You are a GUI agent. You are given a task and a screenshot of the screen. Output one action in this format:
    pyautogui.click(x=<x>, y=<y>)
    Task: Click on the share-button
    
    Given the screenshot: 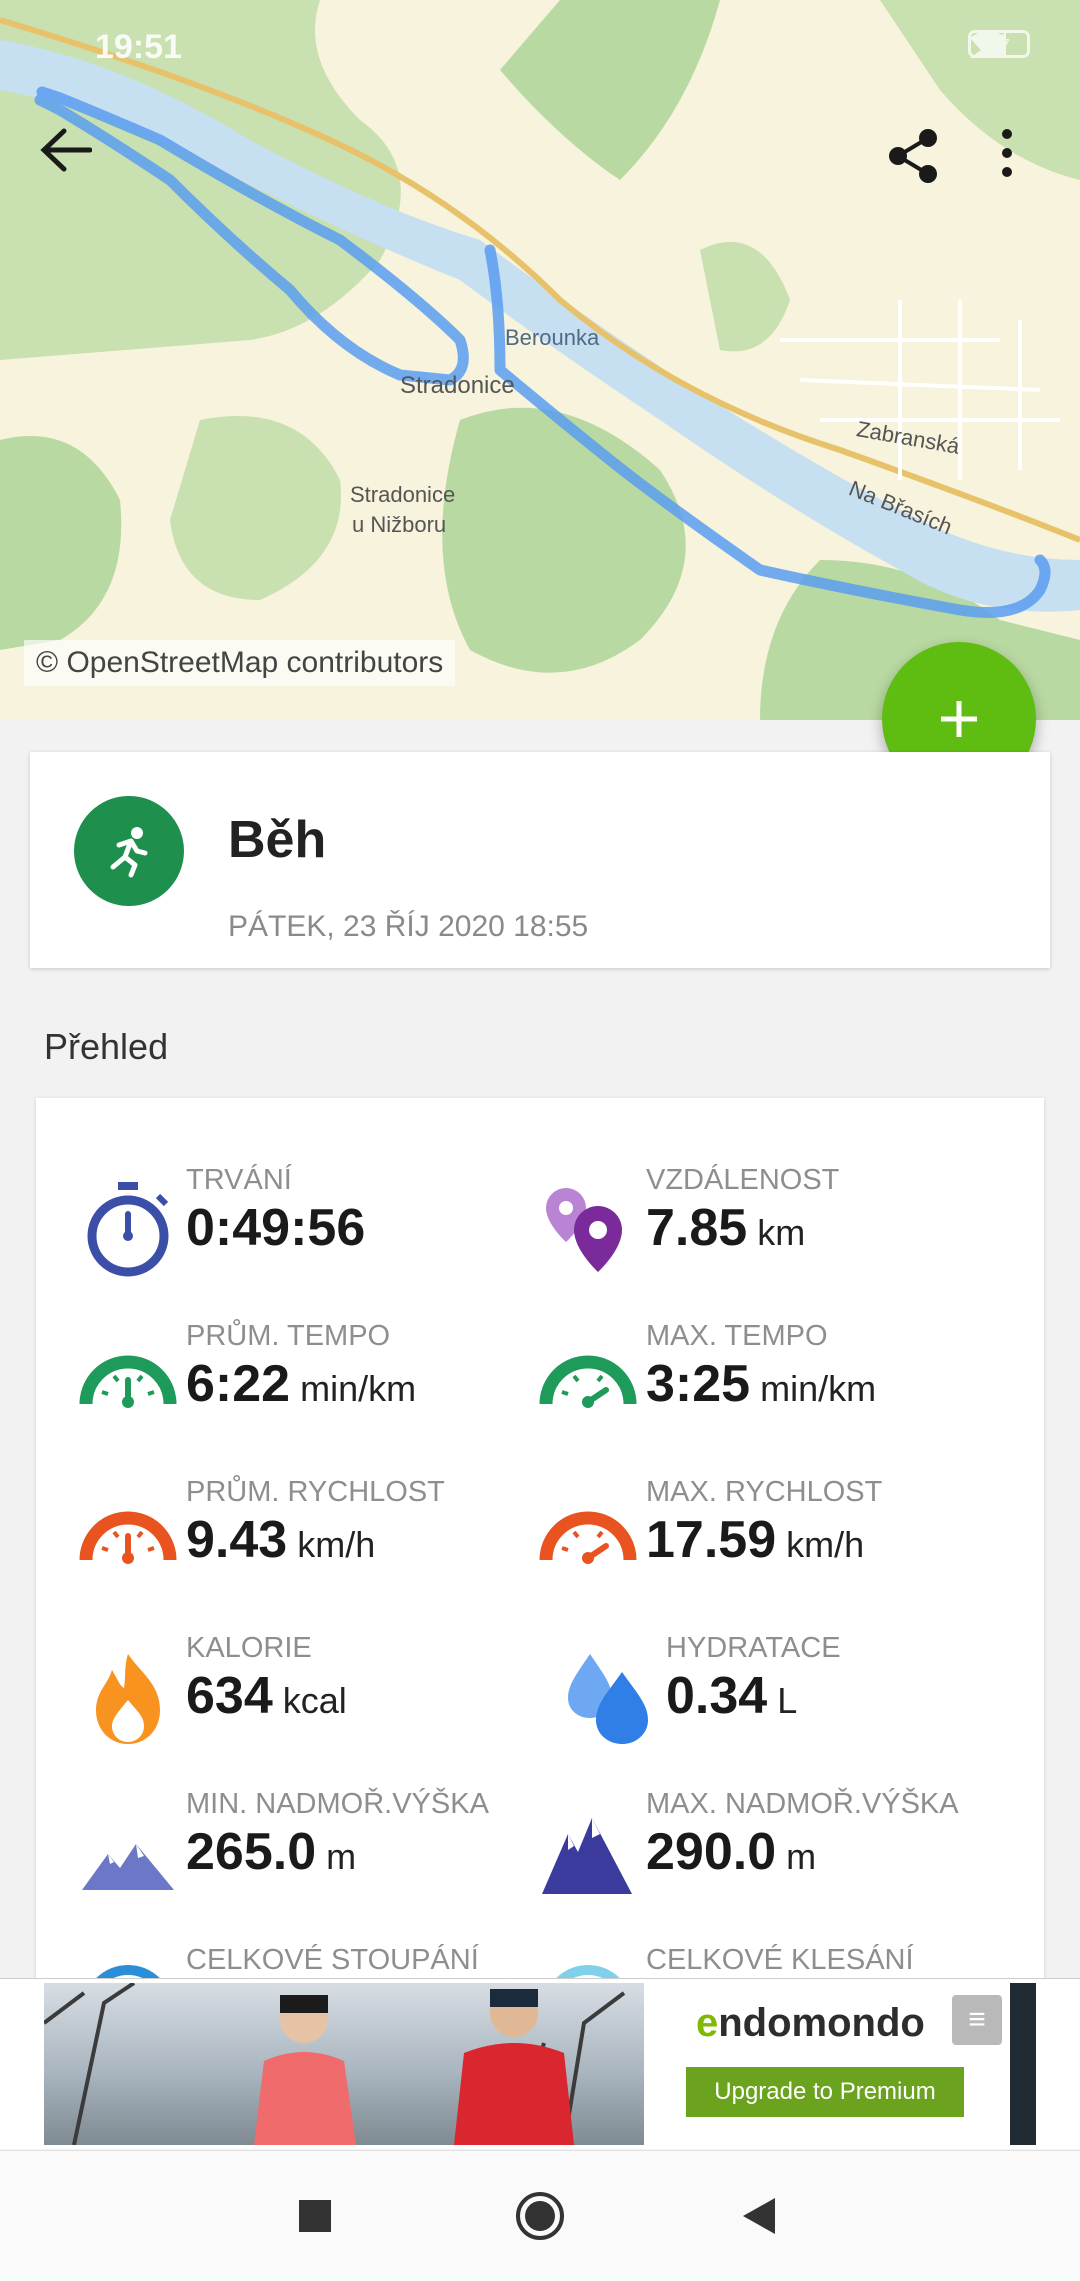 What is the action you would take?
    pyautogui.click(x=924, y=166)
    